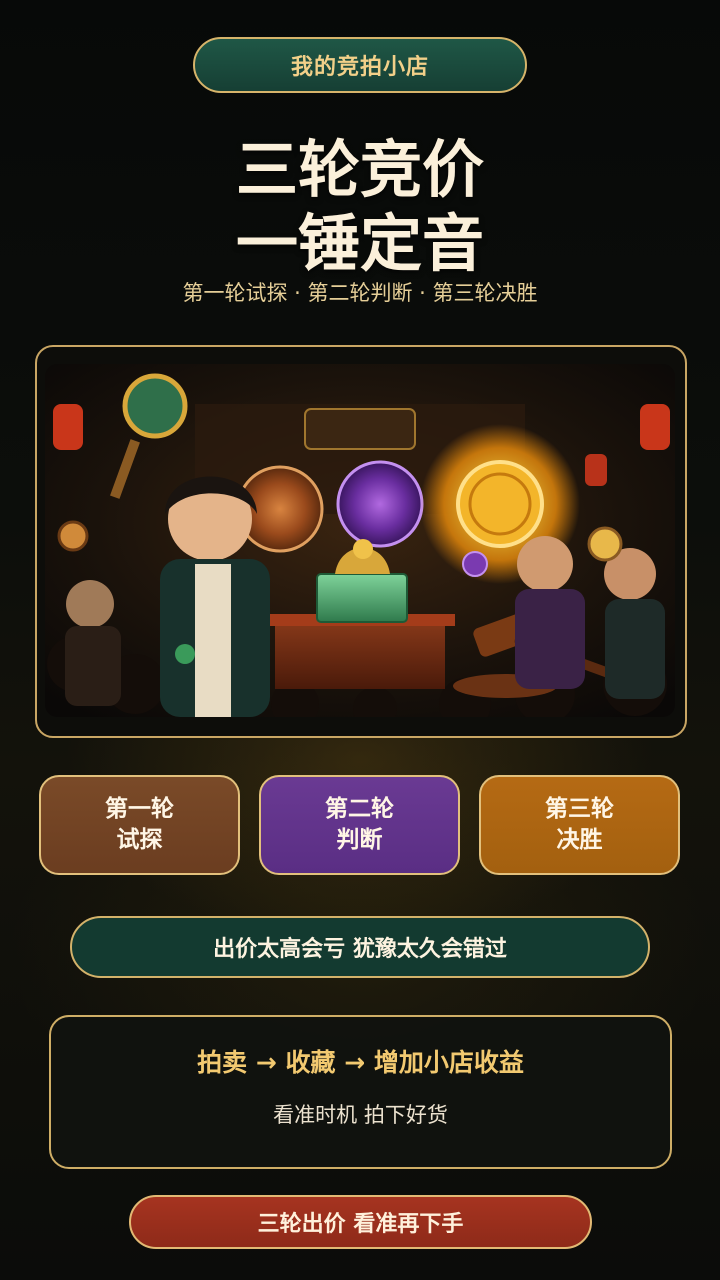  What do you see at coordinates (359, 169) in the screenshot?
I see `headline-line-1: 三轮竞价` at bounding box center [359, 169].